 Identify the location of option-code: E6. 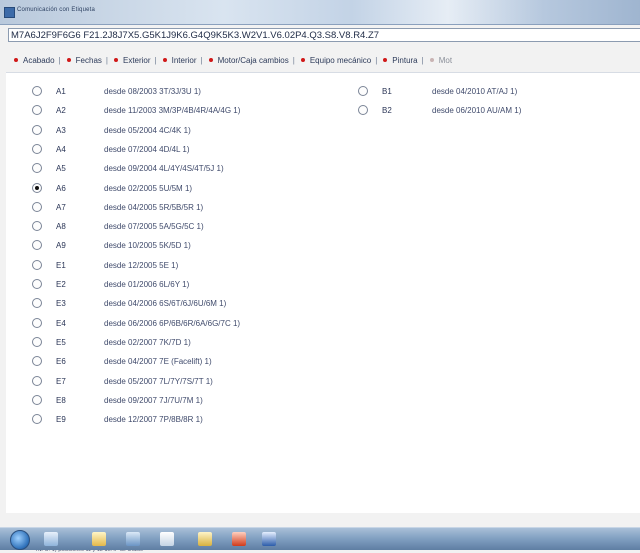
(61, 362).